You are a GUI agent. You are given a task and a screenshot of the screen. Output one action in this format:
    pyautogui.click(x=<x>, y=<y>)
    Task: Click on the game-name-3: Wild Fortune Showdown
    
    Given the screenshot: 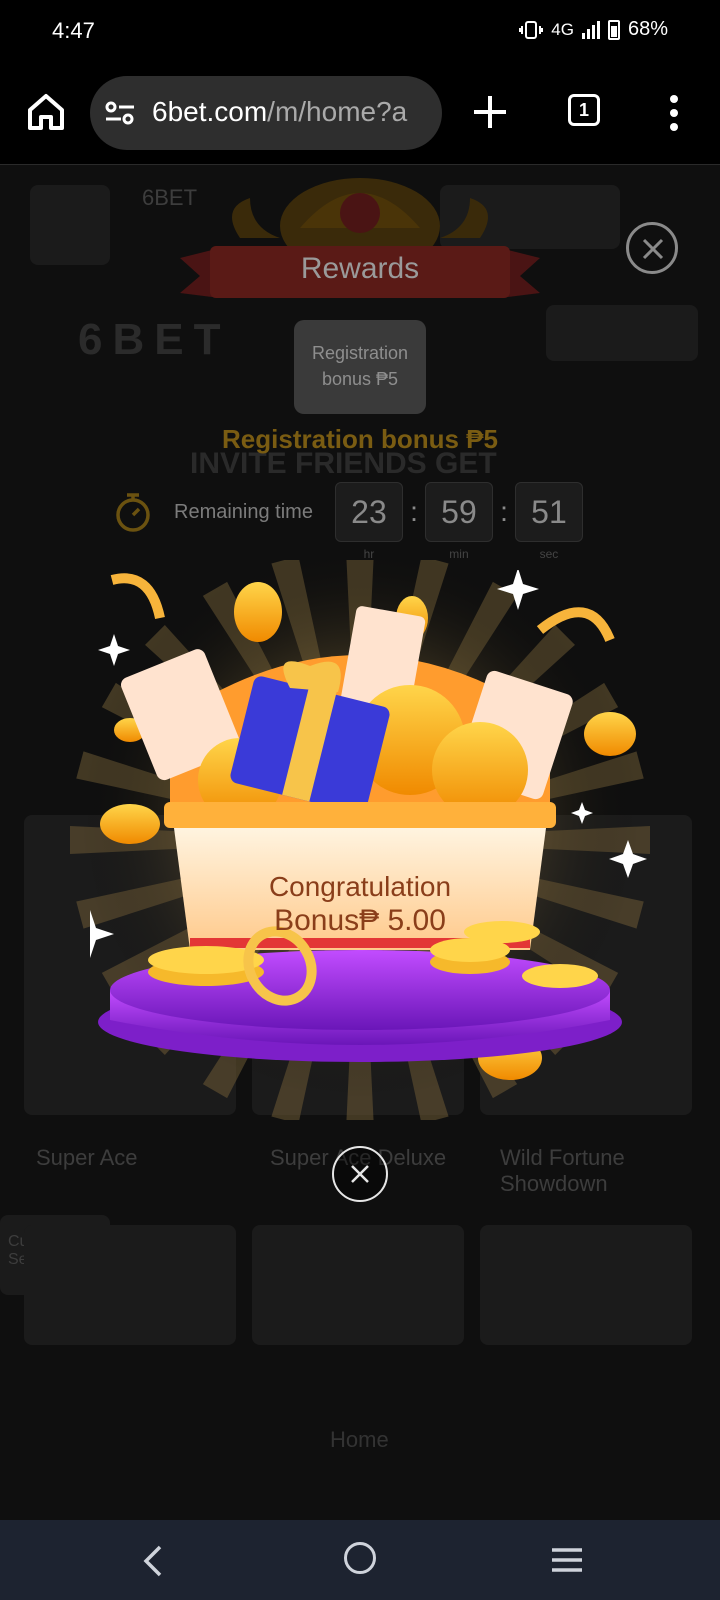 What is the action you would take?
    pyautogui.click(x=562, y=1170)
    